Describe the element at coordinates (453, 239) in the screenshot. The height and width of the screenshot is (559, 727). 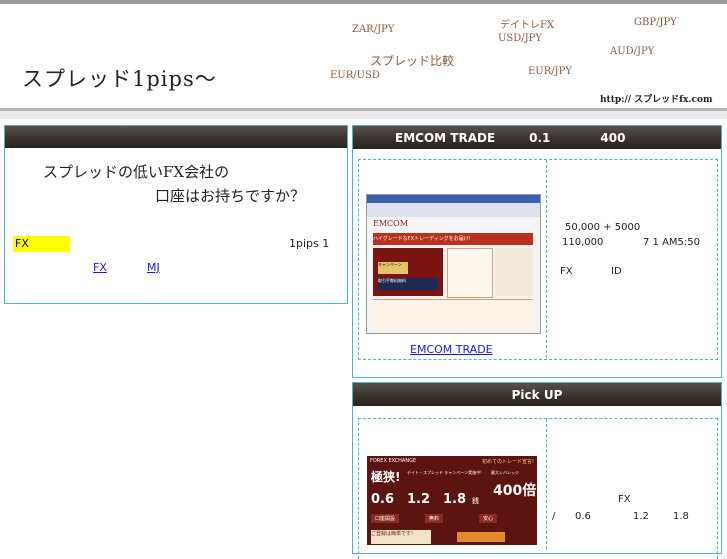
I see `emcom-banner: ハイグレードなFXトレーディングをお届け!` at that location.